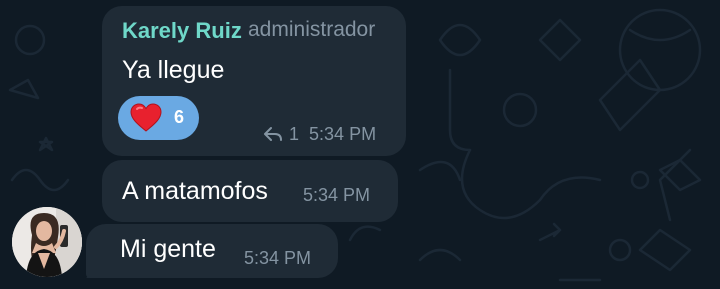 This screenshot has width=720, height=289. I want to click on message-meta: 1 5:34 PM, so click(319, 134).